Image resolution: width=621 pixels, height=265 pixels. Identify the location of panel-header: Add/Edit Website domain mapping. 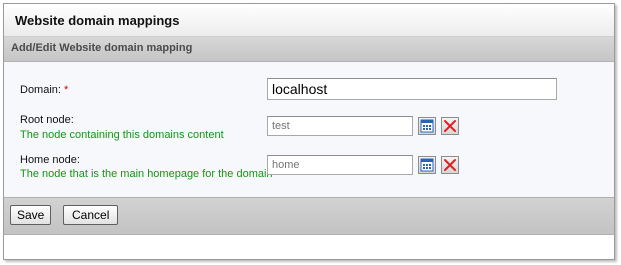
(309, 49).